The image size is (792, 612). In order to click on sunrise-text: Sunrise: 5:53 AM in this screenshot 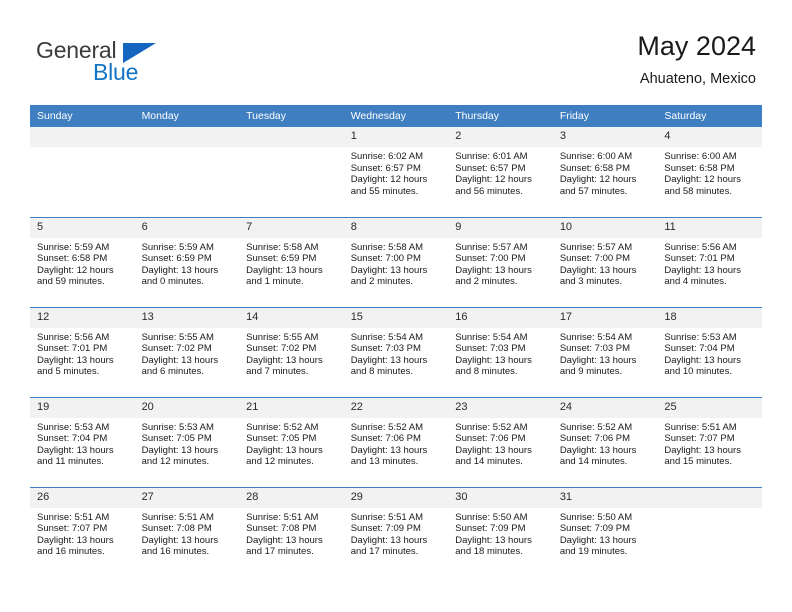, I will do `click(177, 427)`.